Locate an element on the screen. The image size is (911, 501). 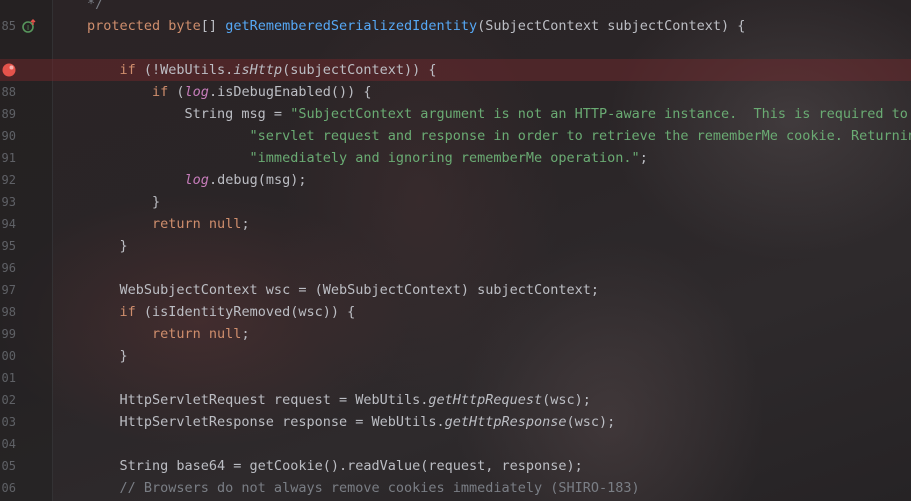
code-token: protected is located at coordinates (128, 26).